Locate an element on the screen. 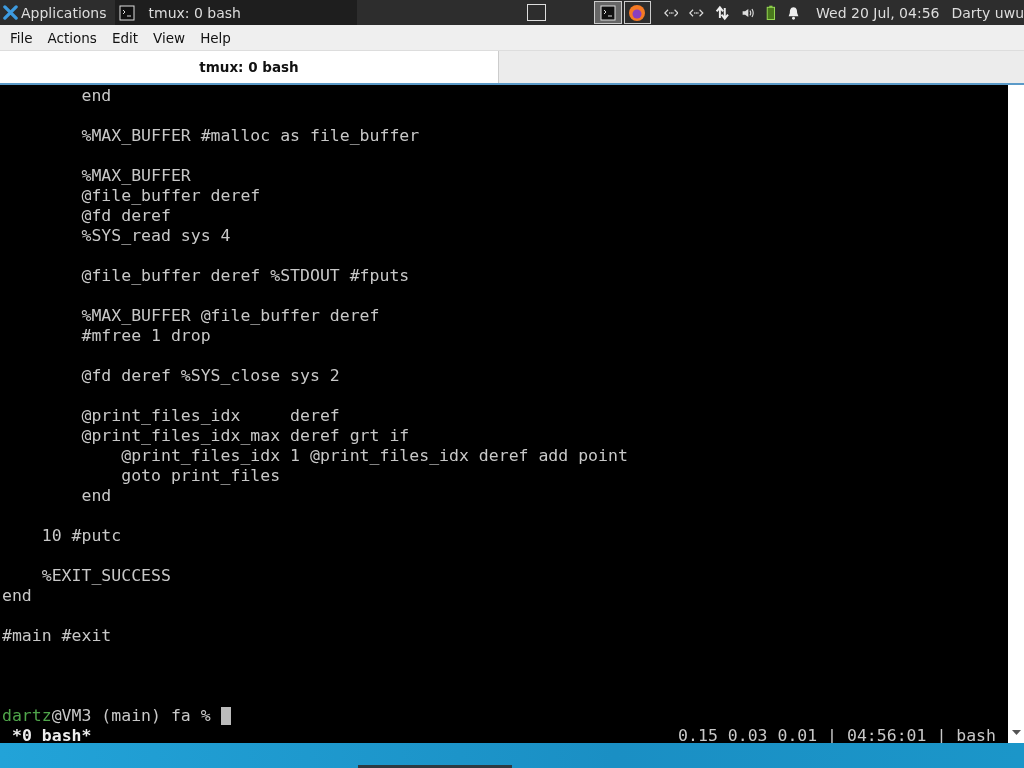 This screenshot has height=768, width=1024. applications-menu: Applications is located at coordinates (57, 12).